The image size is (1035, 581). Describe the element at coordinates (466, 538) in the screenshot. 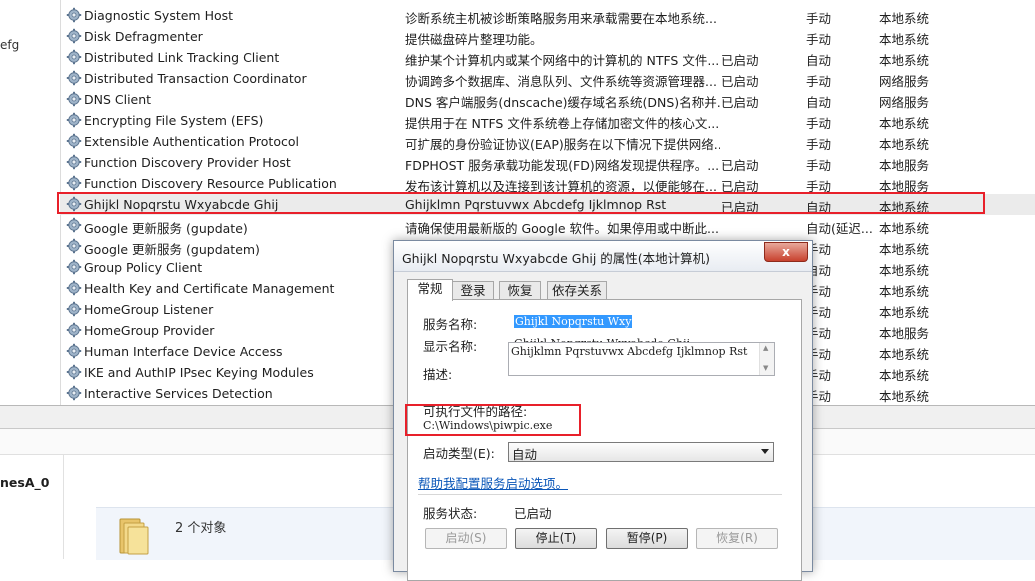

I see `start-button: 启动(S)` at that location.